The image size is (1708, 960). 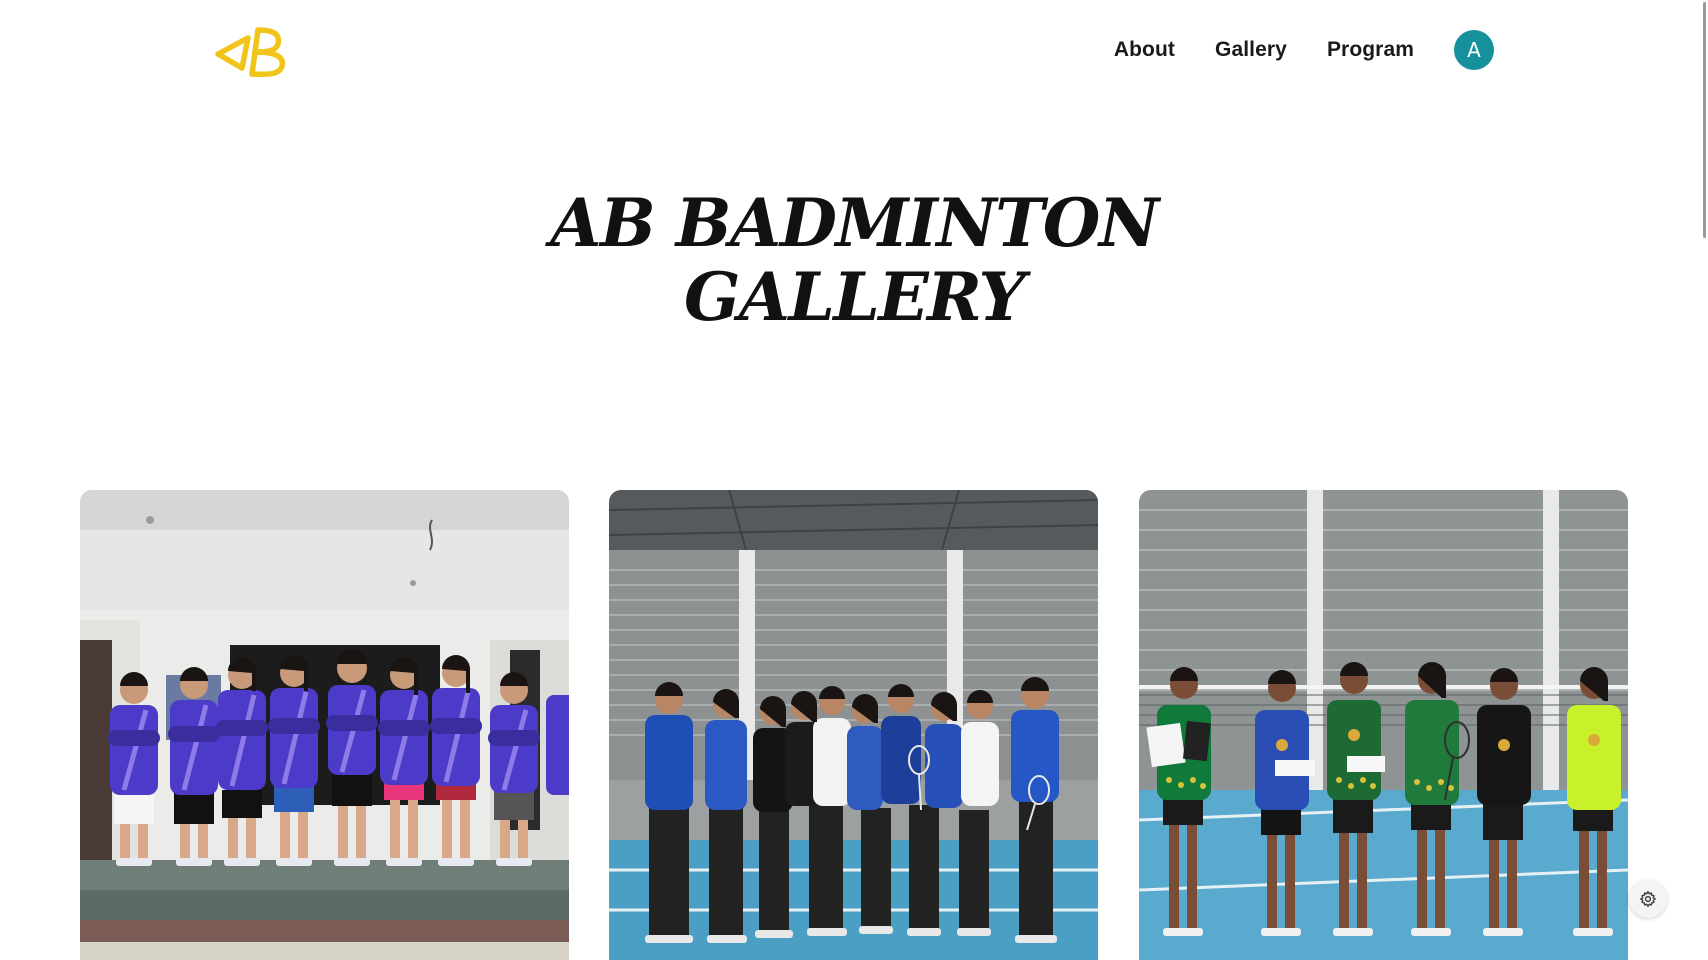 I want to click on page-title-line-2: GALLERY, so click(x=854, y=297).